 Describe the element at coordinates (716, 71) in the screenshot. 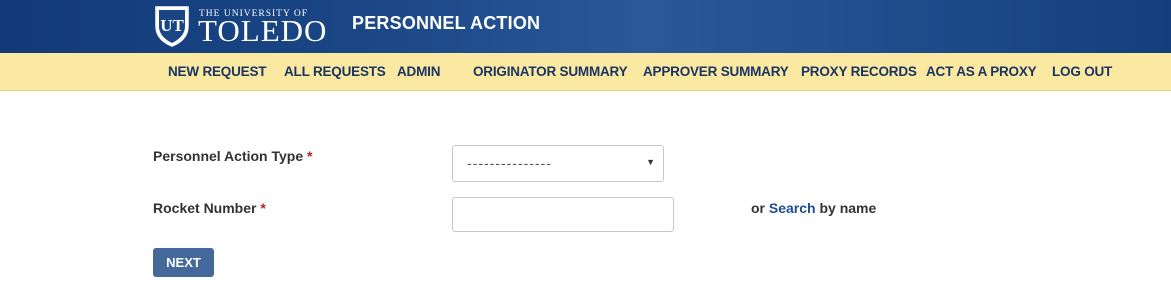

I see `nav-approver-summary: APPROVER SUMMARY` at that location.